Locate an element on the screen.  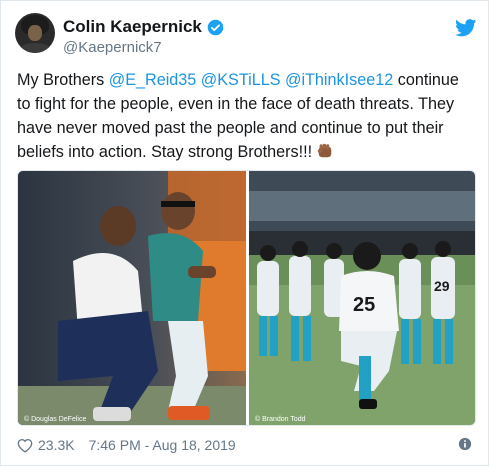
mention-ithinkisee12: @iThinkIsee12 is located at coordinates (339, 80).